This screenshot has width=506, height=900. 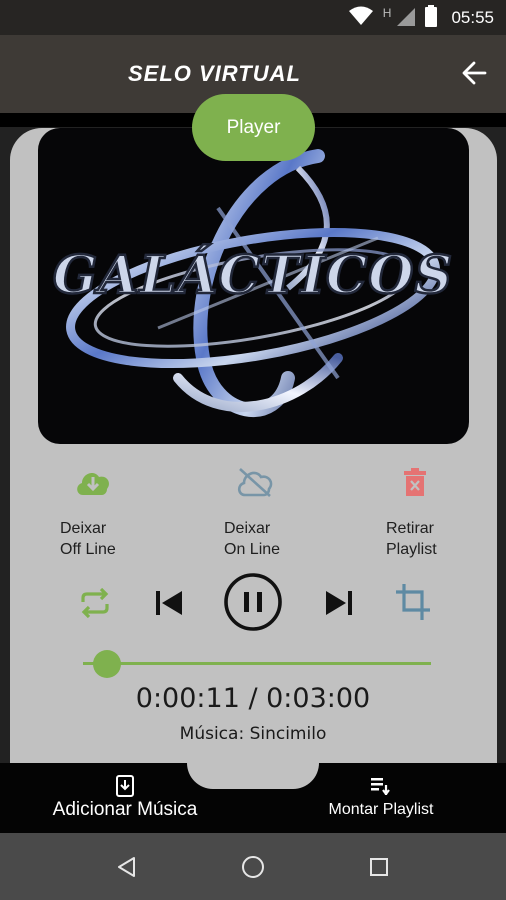 I want to click on remove-label-line2: Playlist, so click(x=411, y=549).